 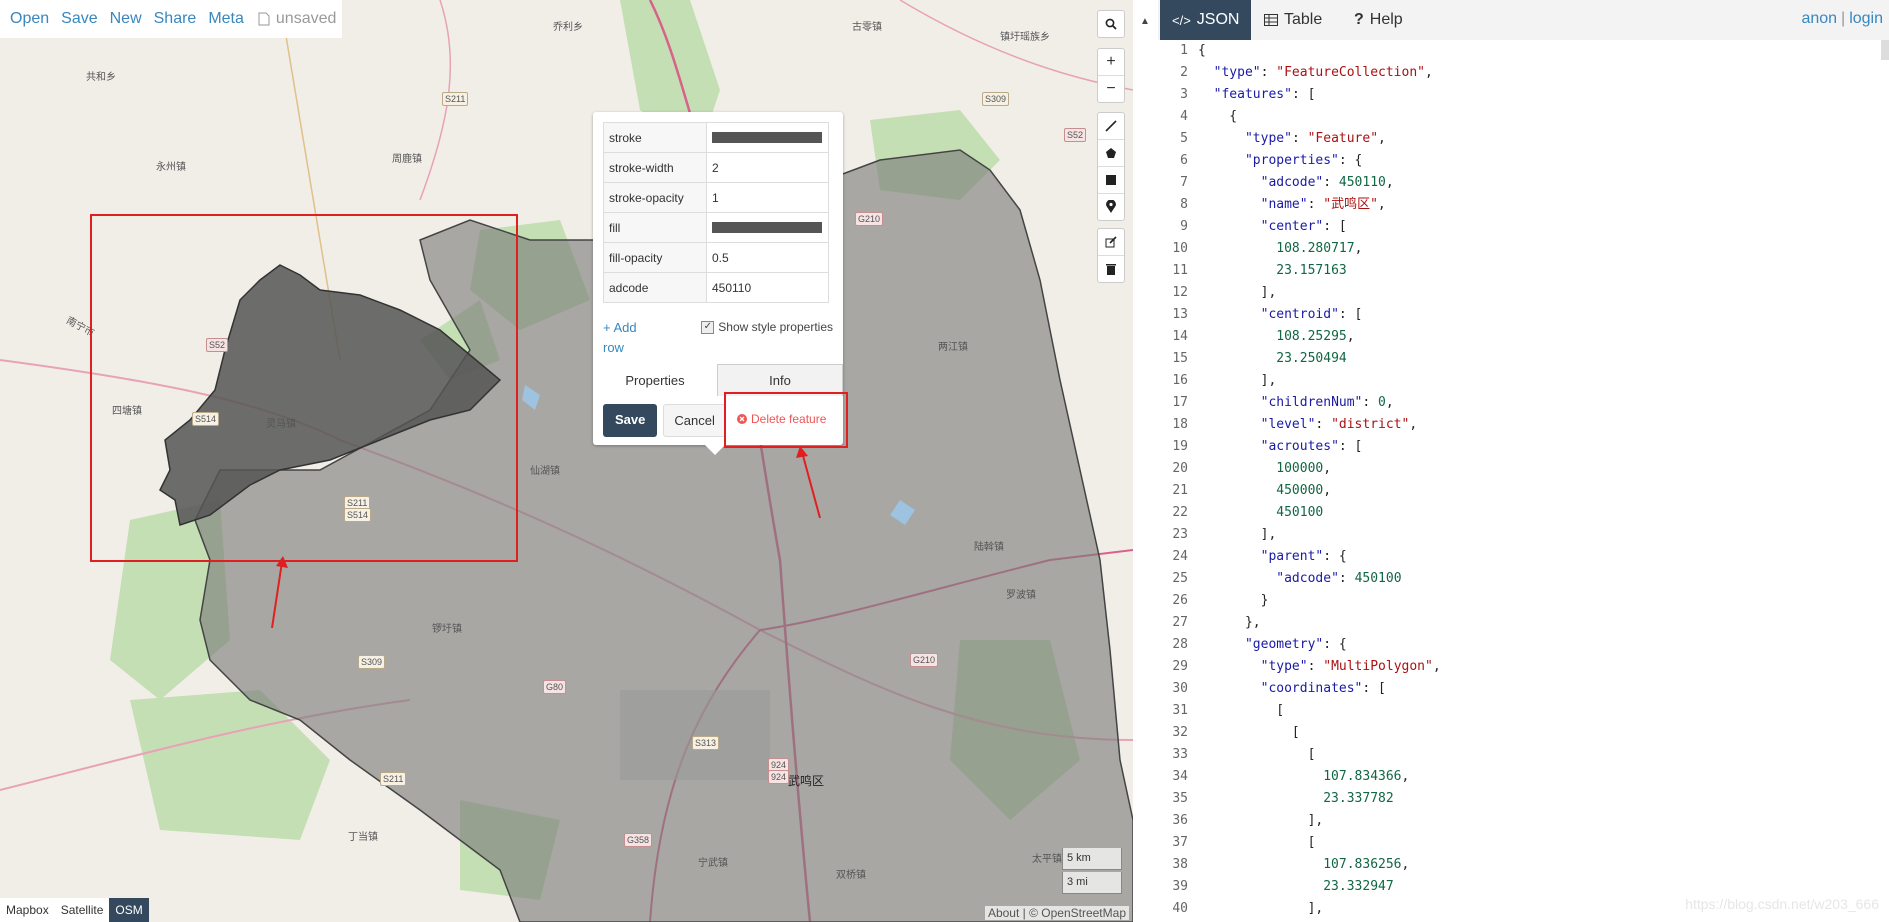 What do you see at coordinates (1146, 461) in the screenshot?
I see `panel-collapse: ▲` at bounding box center [1146, 461].